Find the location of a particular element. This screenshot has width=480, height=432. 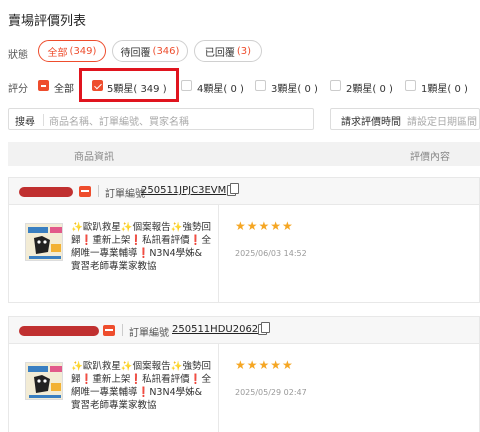

pill-count: (3) is located at coordinates (244, 51).